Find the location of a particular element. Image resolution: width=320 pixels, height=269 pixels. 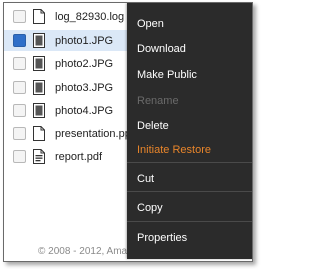

menu-item-initiate-restore: Initiate Restore is located at coordinates (189, 150).